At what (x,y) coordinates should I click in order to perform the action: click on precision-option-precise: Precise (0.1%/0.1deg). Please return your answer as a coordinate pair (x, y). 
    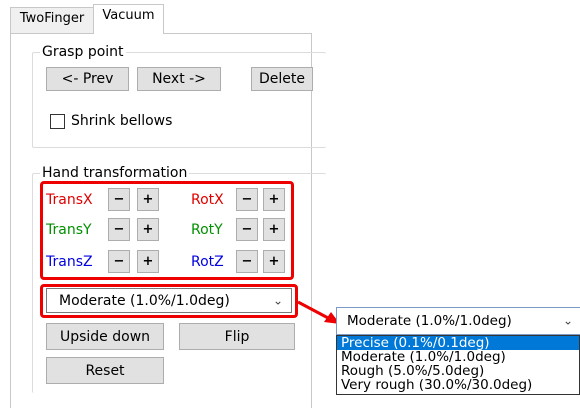
    Looking at the image, I should click on (458, 343).